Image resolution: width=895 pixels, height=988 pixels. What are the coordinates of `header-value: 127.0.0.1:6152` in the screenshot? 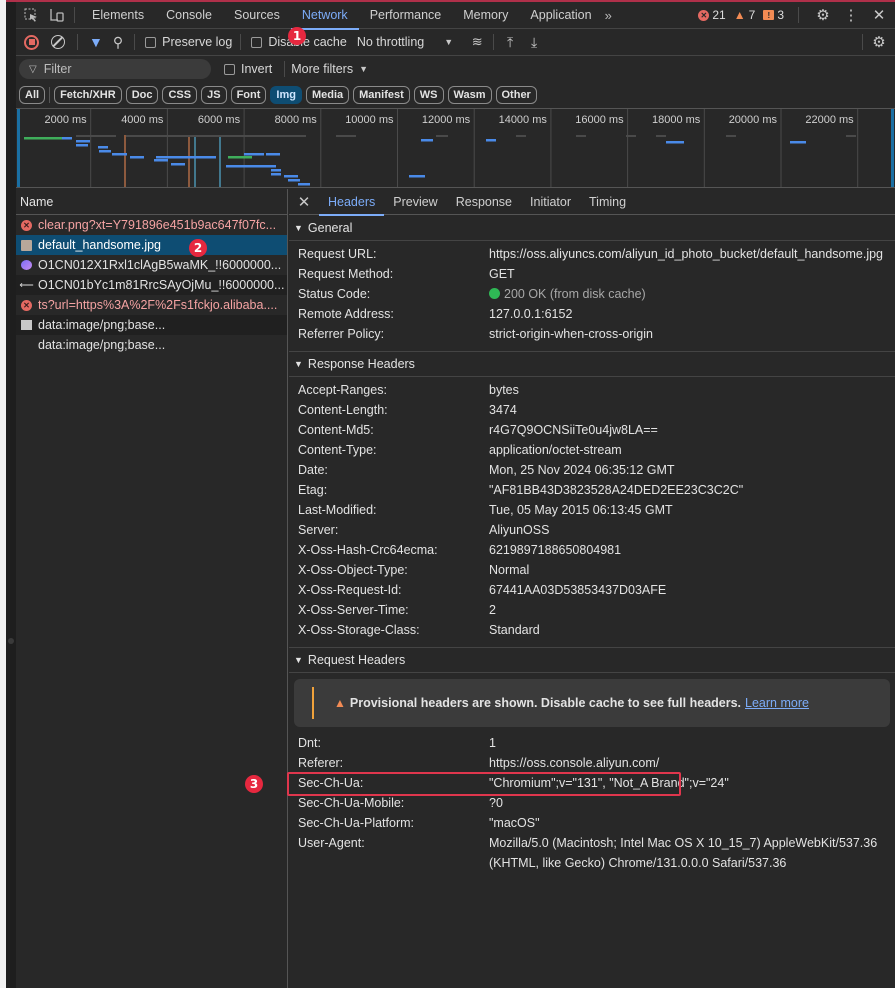 It's located at (689, 314).